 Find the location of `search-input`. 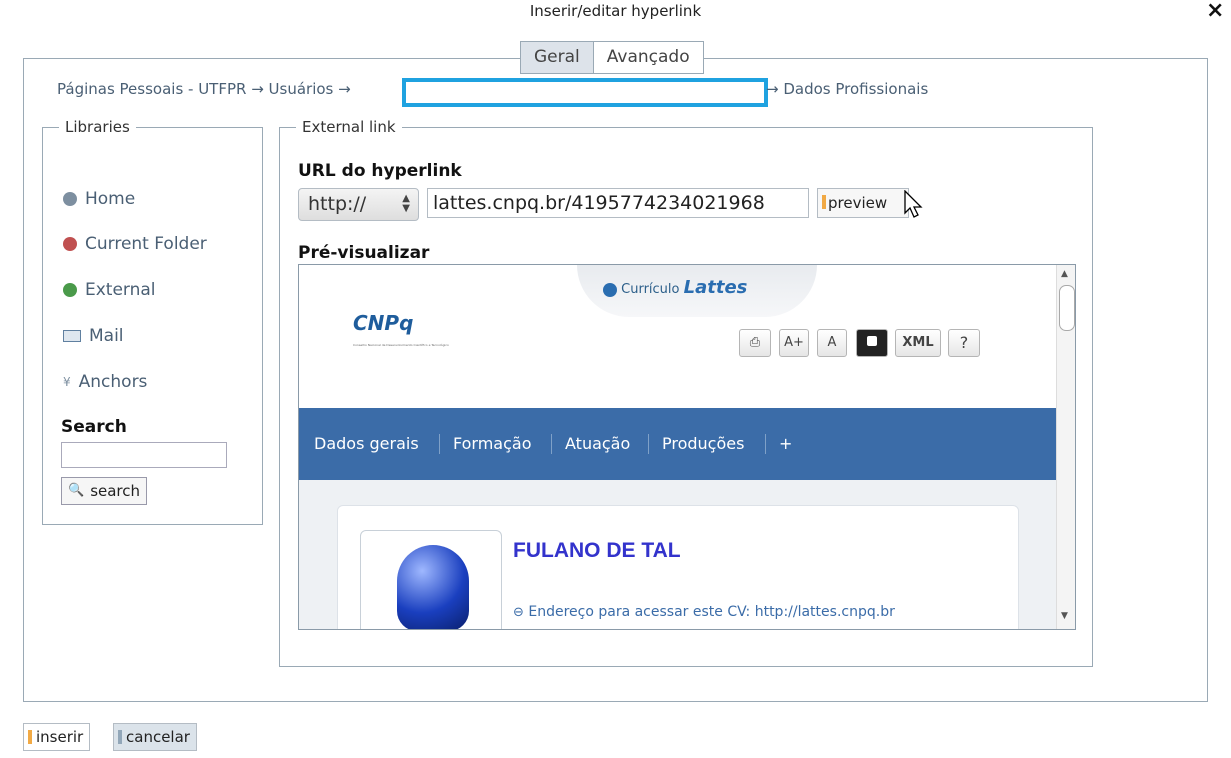

search-input is located at coordinates (144, 455).